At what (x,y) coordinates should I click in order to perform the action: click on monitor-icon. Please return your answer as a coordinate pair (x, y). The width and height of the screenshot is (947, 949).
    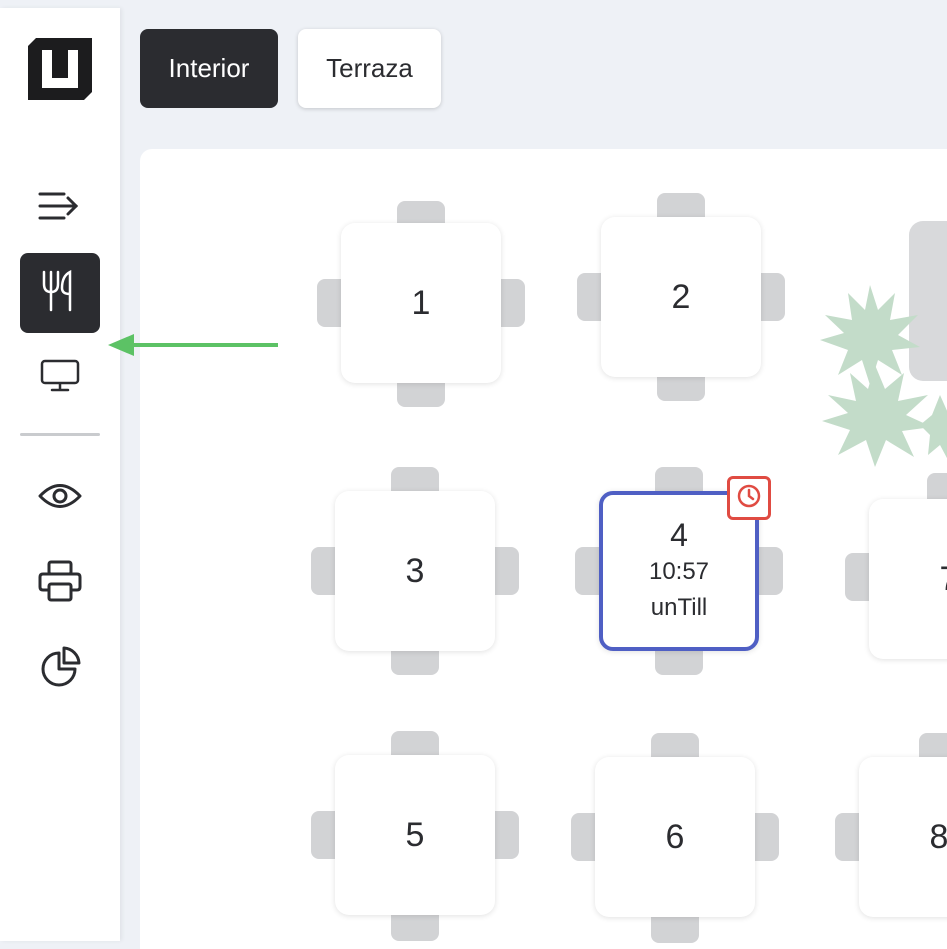
    Looking at the image, I should click on (60, 378).